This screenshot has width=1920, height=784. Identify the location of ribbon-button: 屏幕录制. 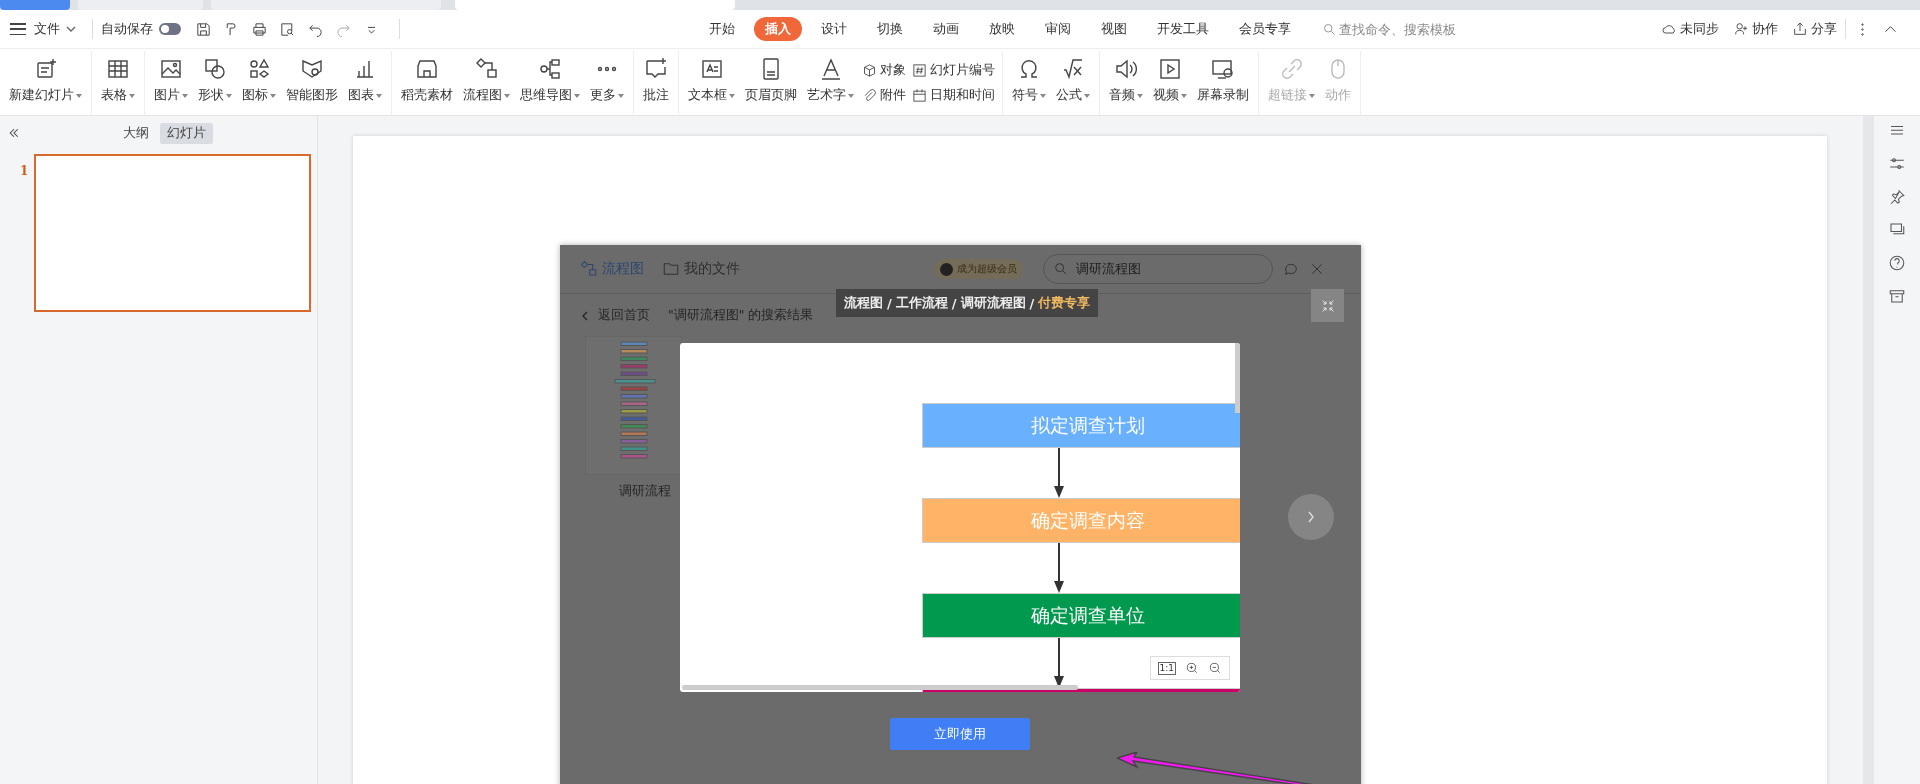
(1223, 83).